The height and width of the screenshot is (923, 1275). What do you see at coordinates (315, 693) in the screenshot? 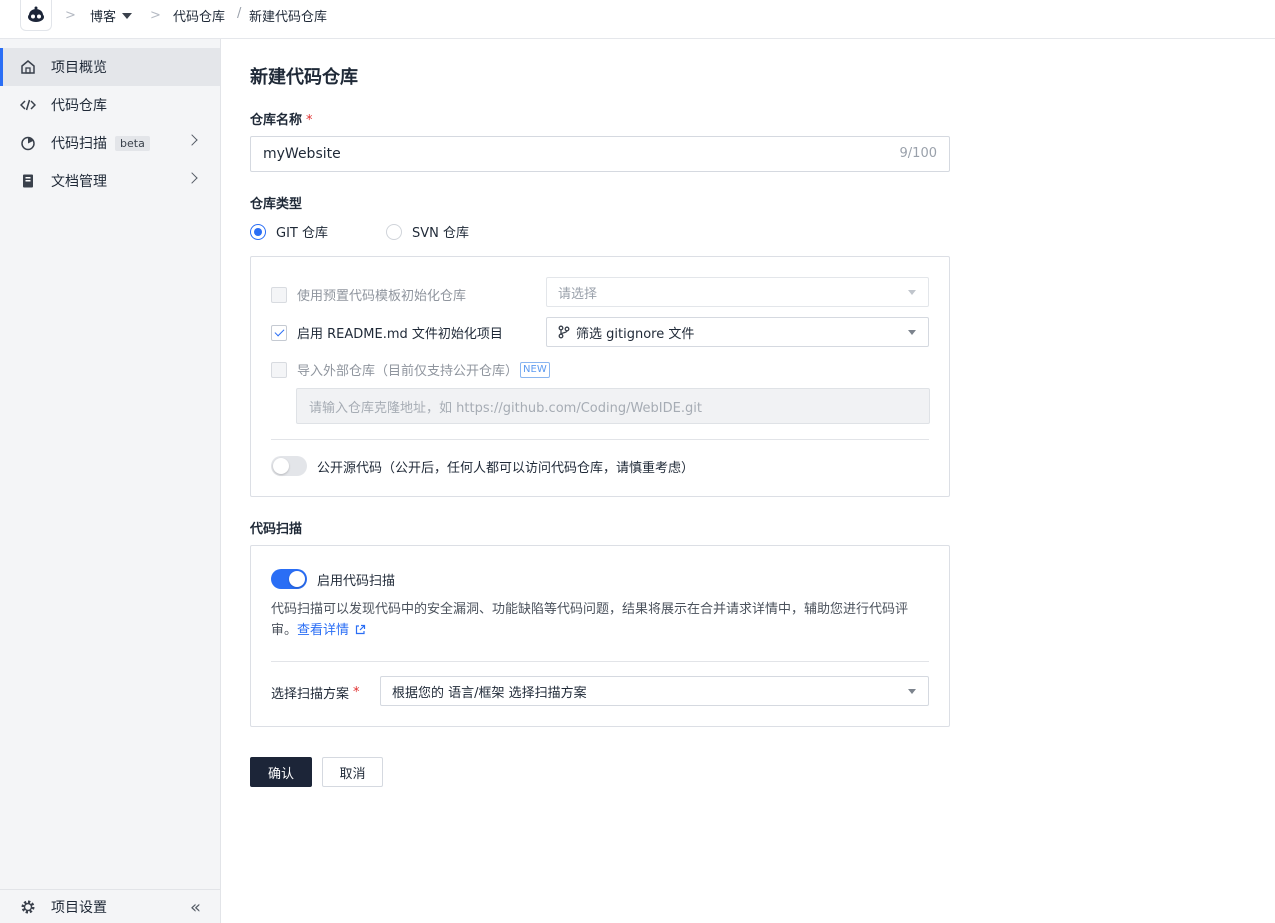
I see `scan-plan-label: 选择扫描方案 *` at bounding box center [315, 693].